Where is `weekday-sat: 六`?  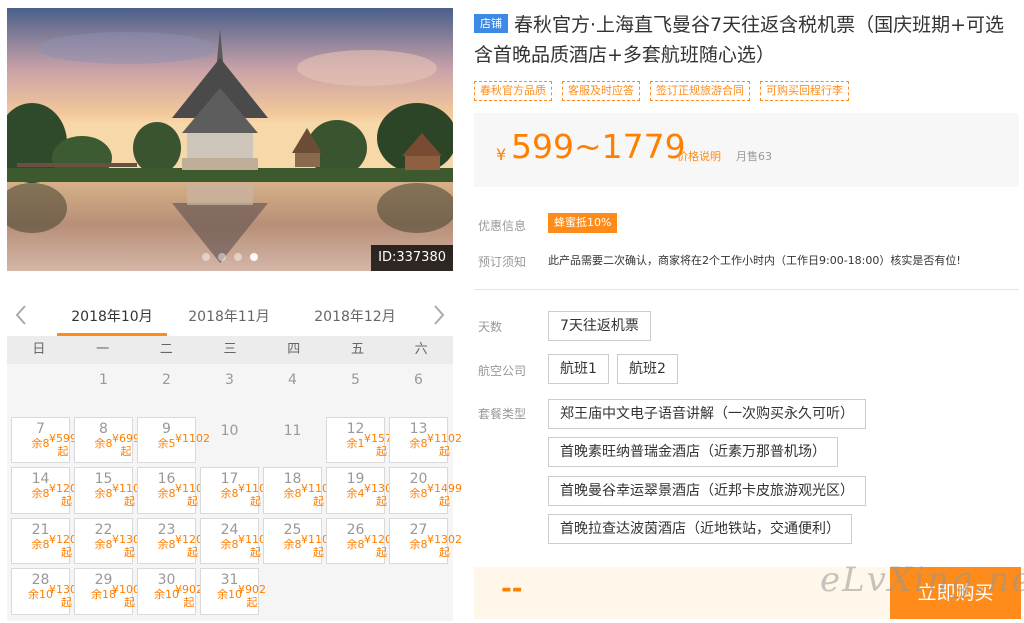
weekday-sat: 六 is located at coordinates (421, 349).